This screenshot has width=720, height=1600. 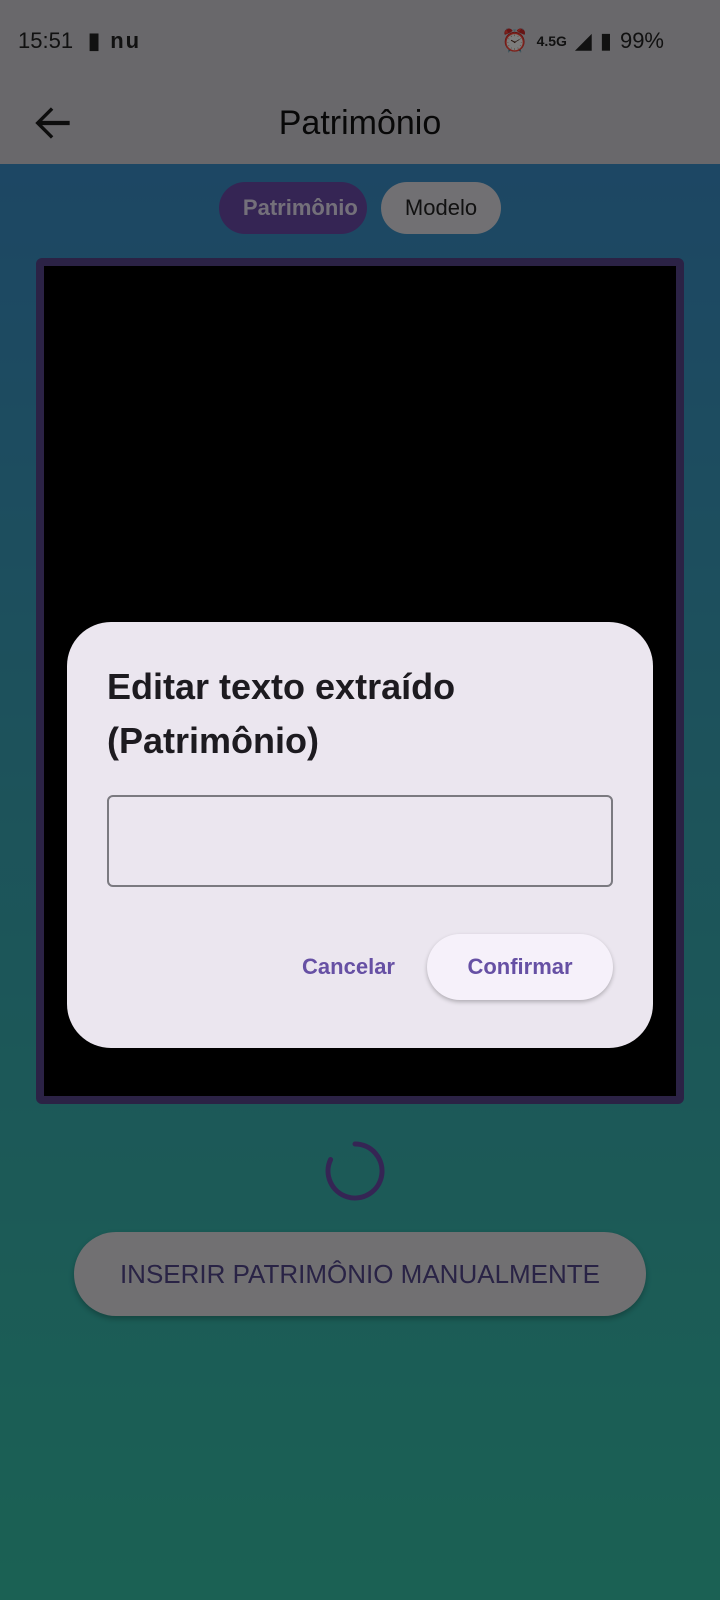 What do you see at coordinates (348, 967) in the screenshot?
I see `cancel-button: Cancelar` at bounding box center [348, 967].